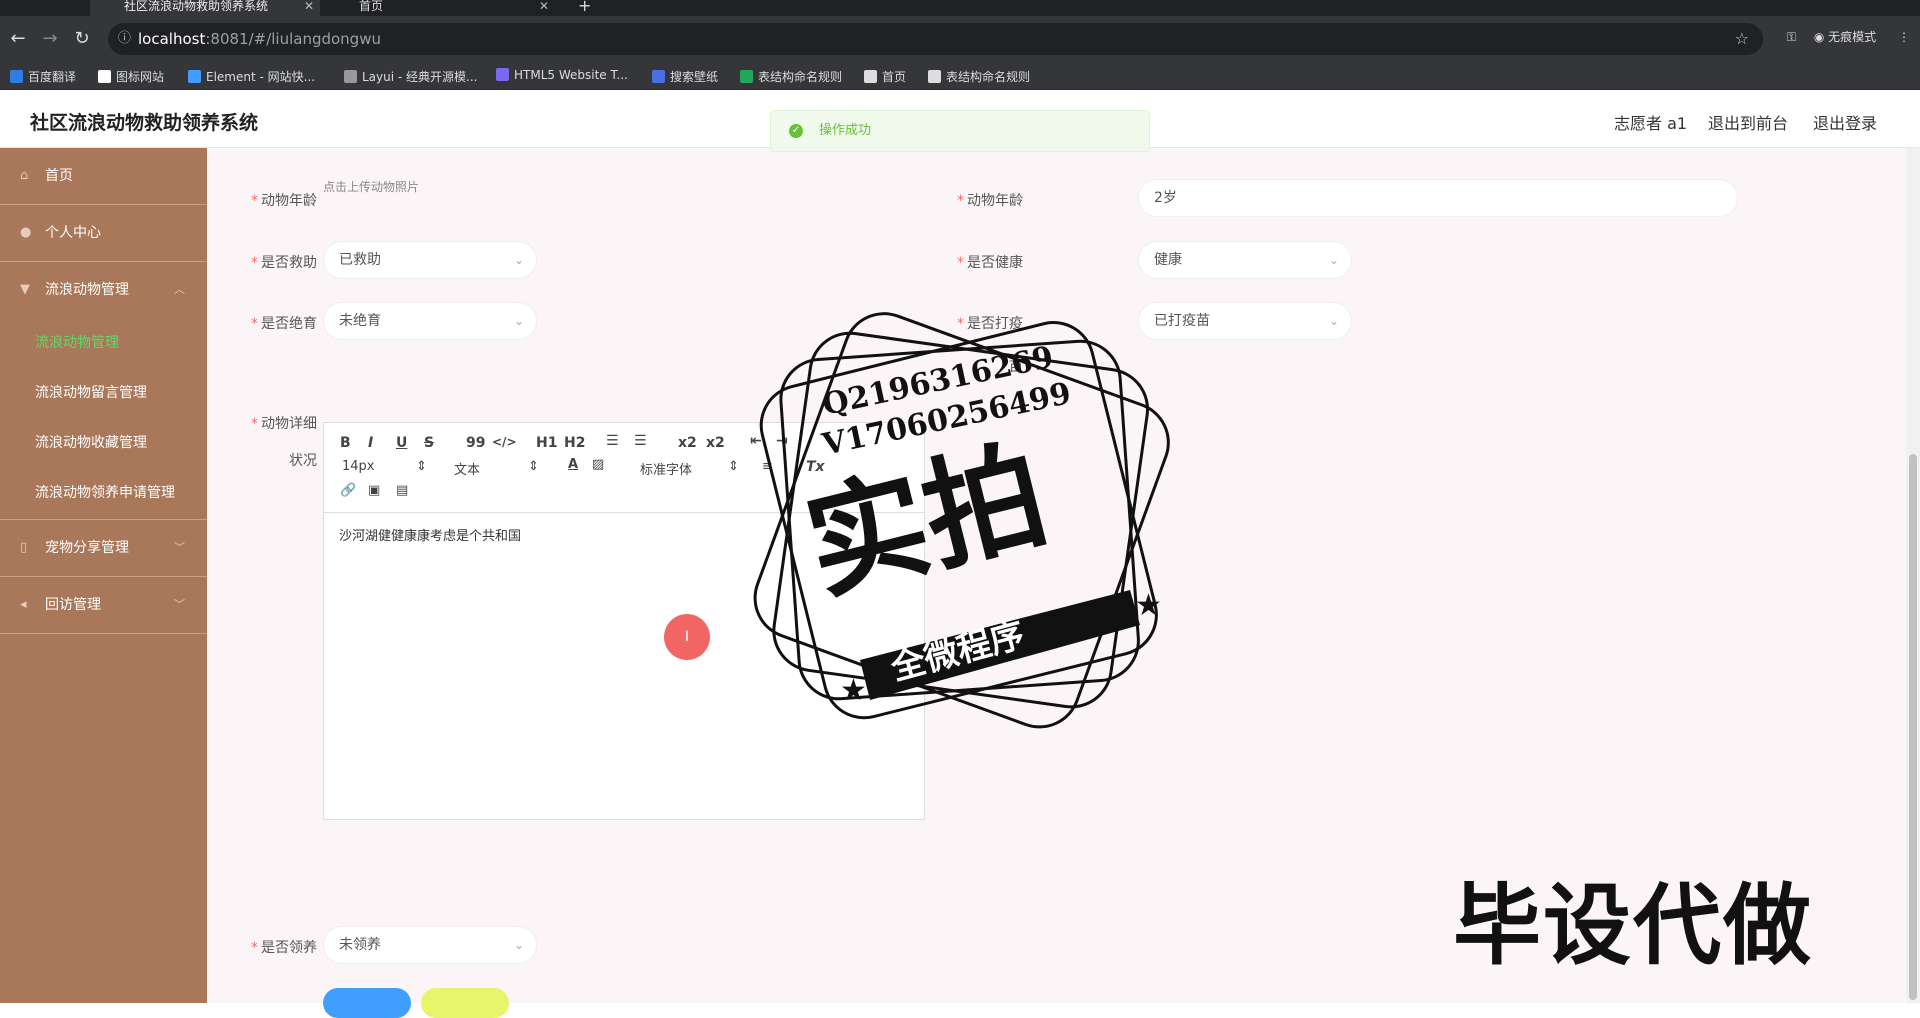 This screenshot has width=1920, height=1018. I want to click on sidebar-item-home: ⌂ 首页, so click(103, 176).